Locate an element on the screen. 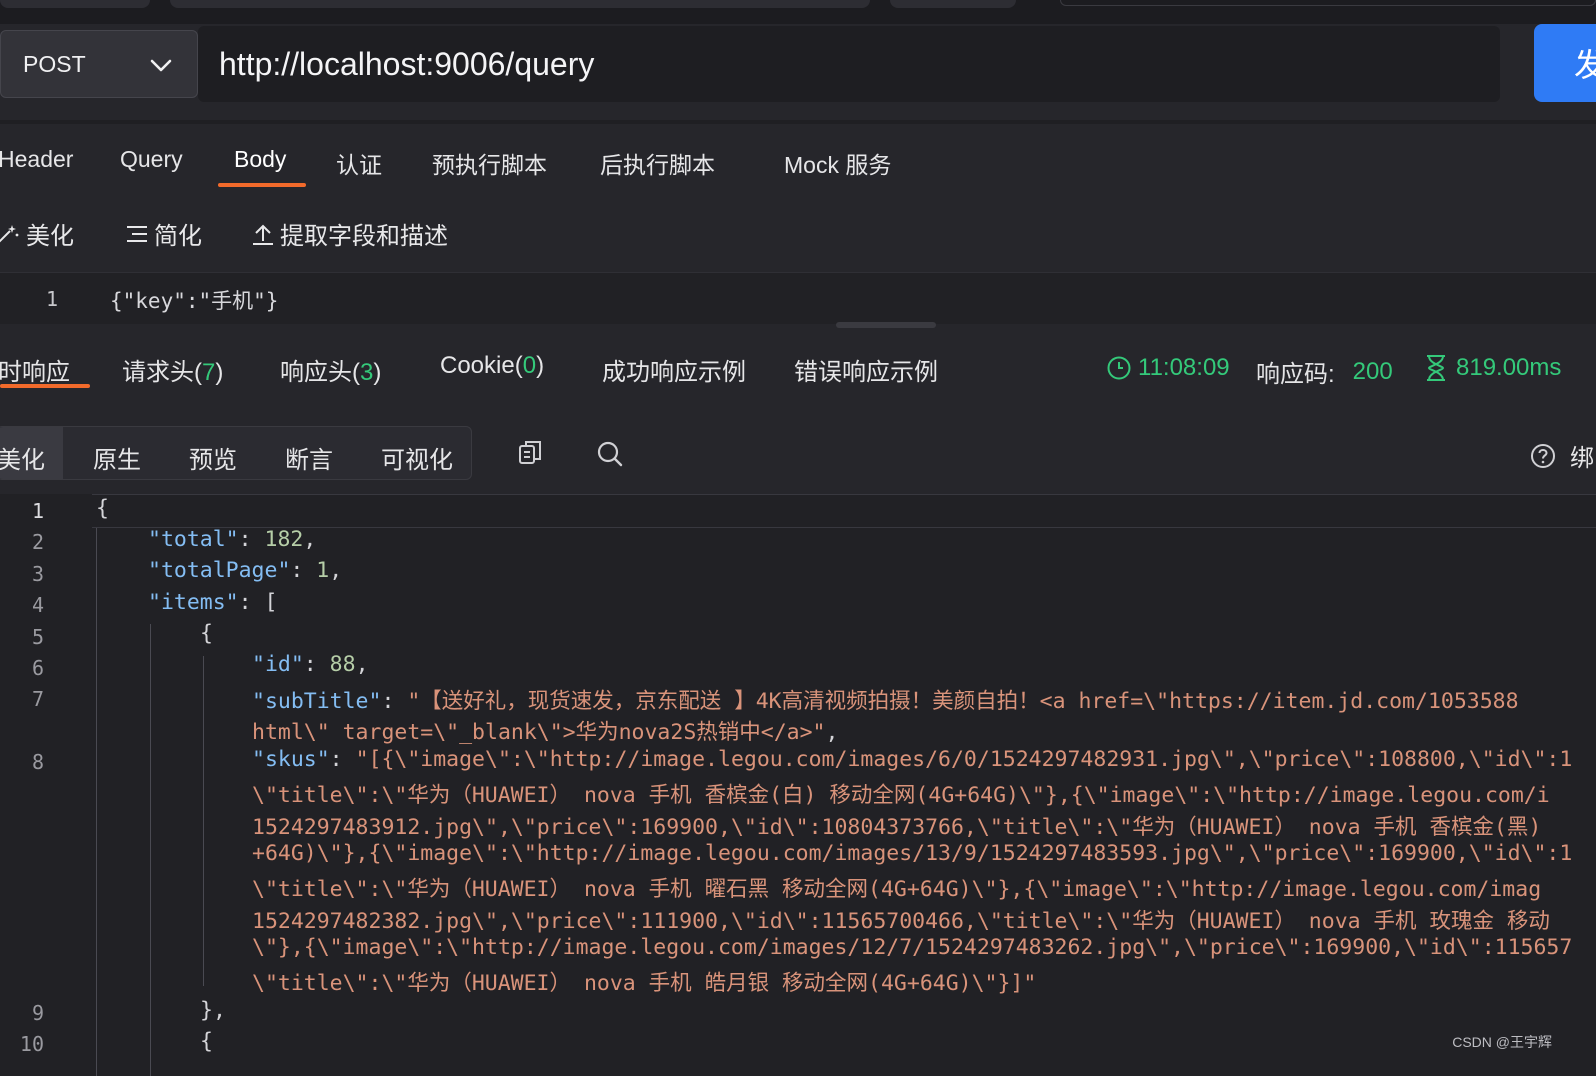  json-number: 1 is located at coordinates (323, 570).